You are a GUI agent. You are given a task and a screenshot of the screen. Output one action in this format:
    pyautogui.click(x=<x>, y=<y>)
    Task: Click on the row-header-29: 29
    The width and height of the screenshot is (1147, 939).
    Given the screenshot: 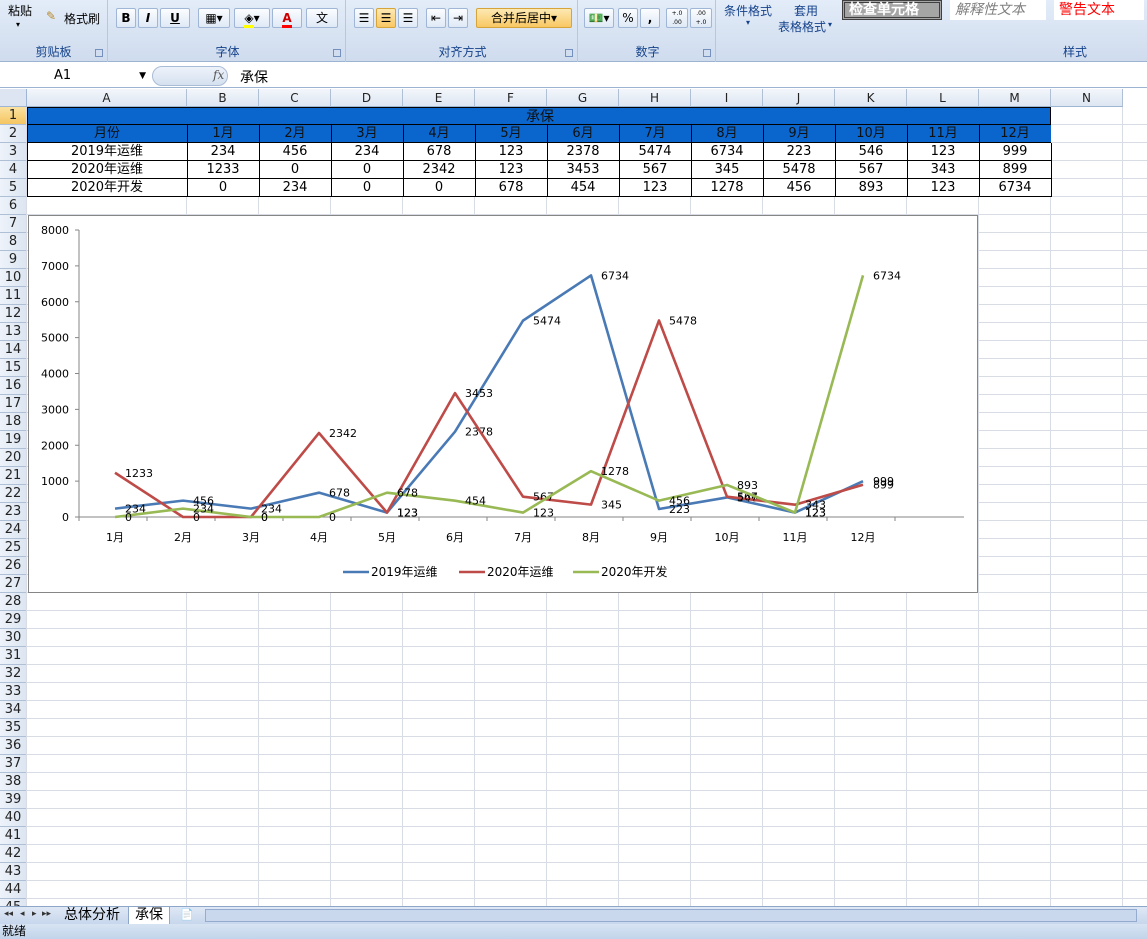 What is the action you would take?
    pyautogui.click(x=13, y=620)
    